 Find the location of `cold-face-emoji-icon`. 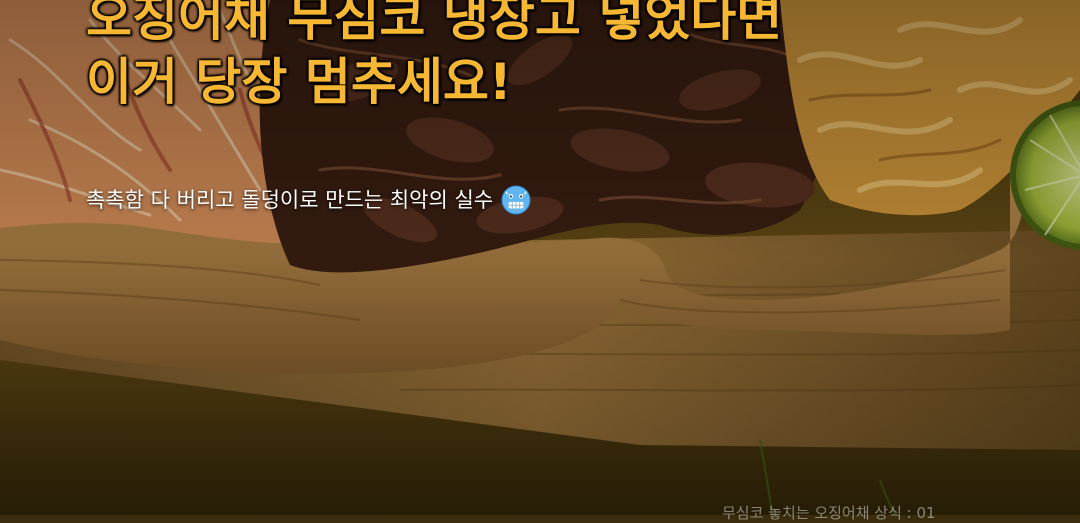

cold-face-emoji-icon is located at coordinates (516, 200).